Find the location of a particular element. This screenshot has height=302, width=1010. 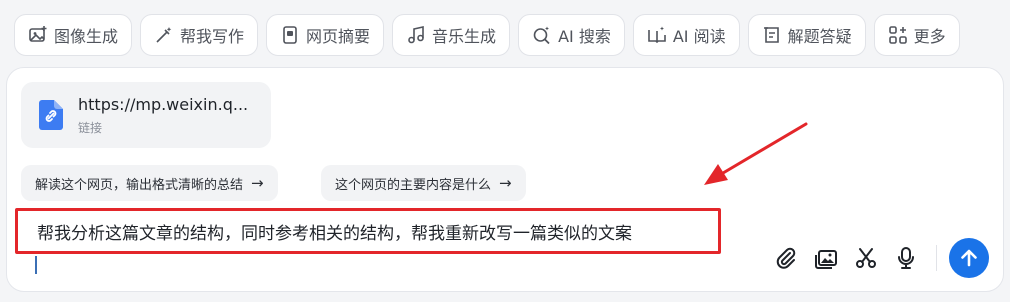

screenshot-button is located at coordinates (866, 258).